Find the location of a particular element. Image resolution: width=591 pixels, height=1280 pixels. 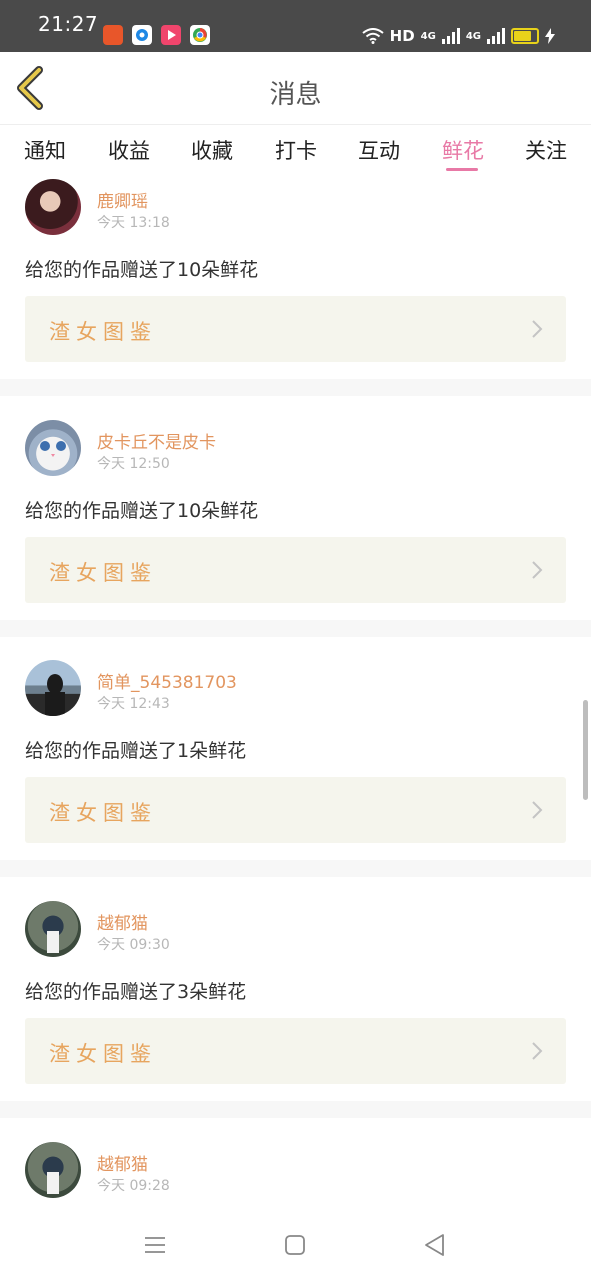

username: 简单_545381703 is located at coordinates (167, 680).